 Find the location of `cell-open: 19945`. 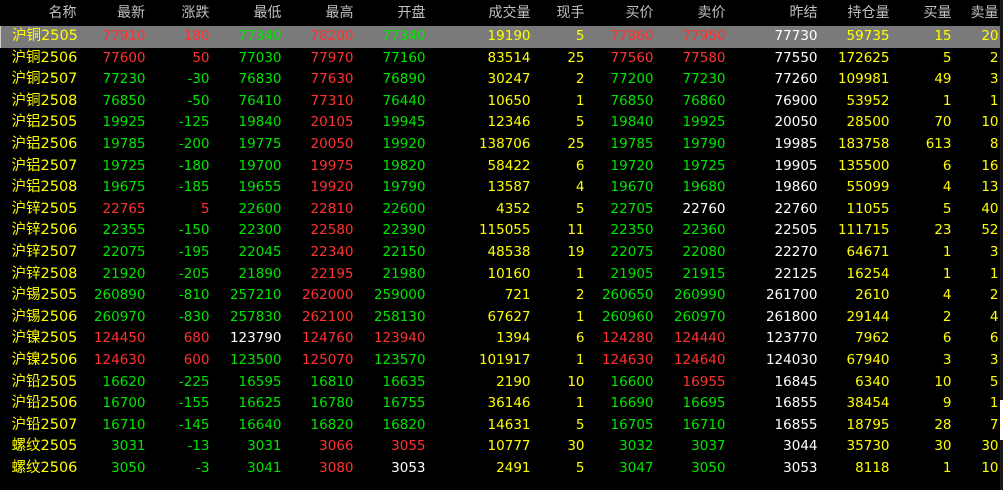

cell-open: 19945 is located at coordinates (404, 122).